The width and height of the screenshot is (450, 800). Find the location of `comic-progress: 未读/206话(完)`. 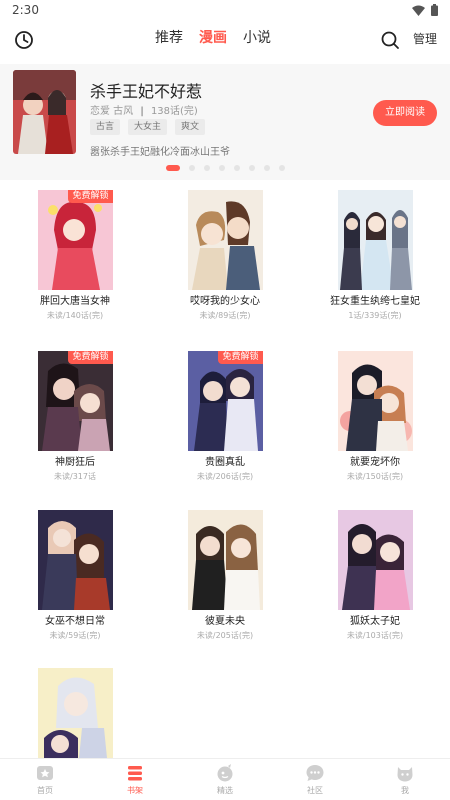

comic-progress: 未读/206话(完) is located at coordinates (225, 476).